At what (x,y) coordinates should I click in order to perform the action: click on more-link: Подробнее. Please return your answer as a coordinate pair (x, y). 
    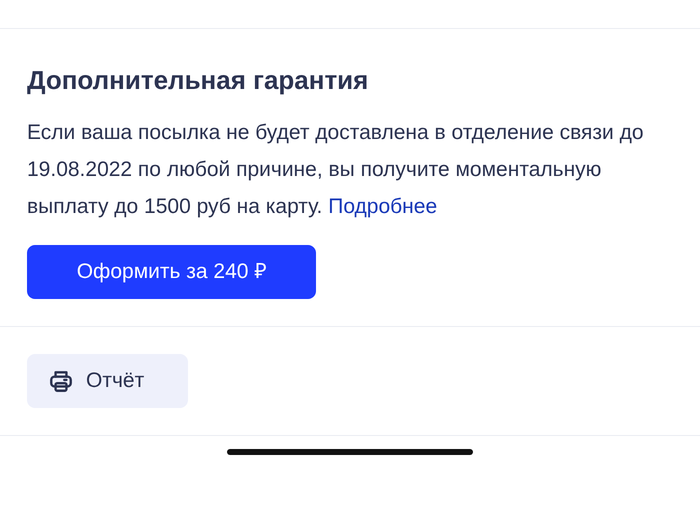
    Looking at the image, I should click on (383, 206).